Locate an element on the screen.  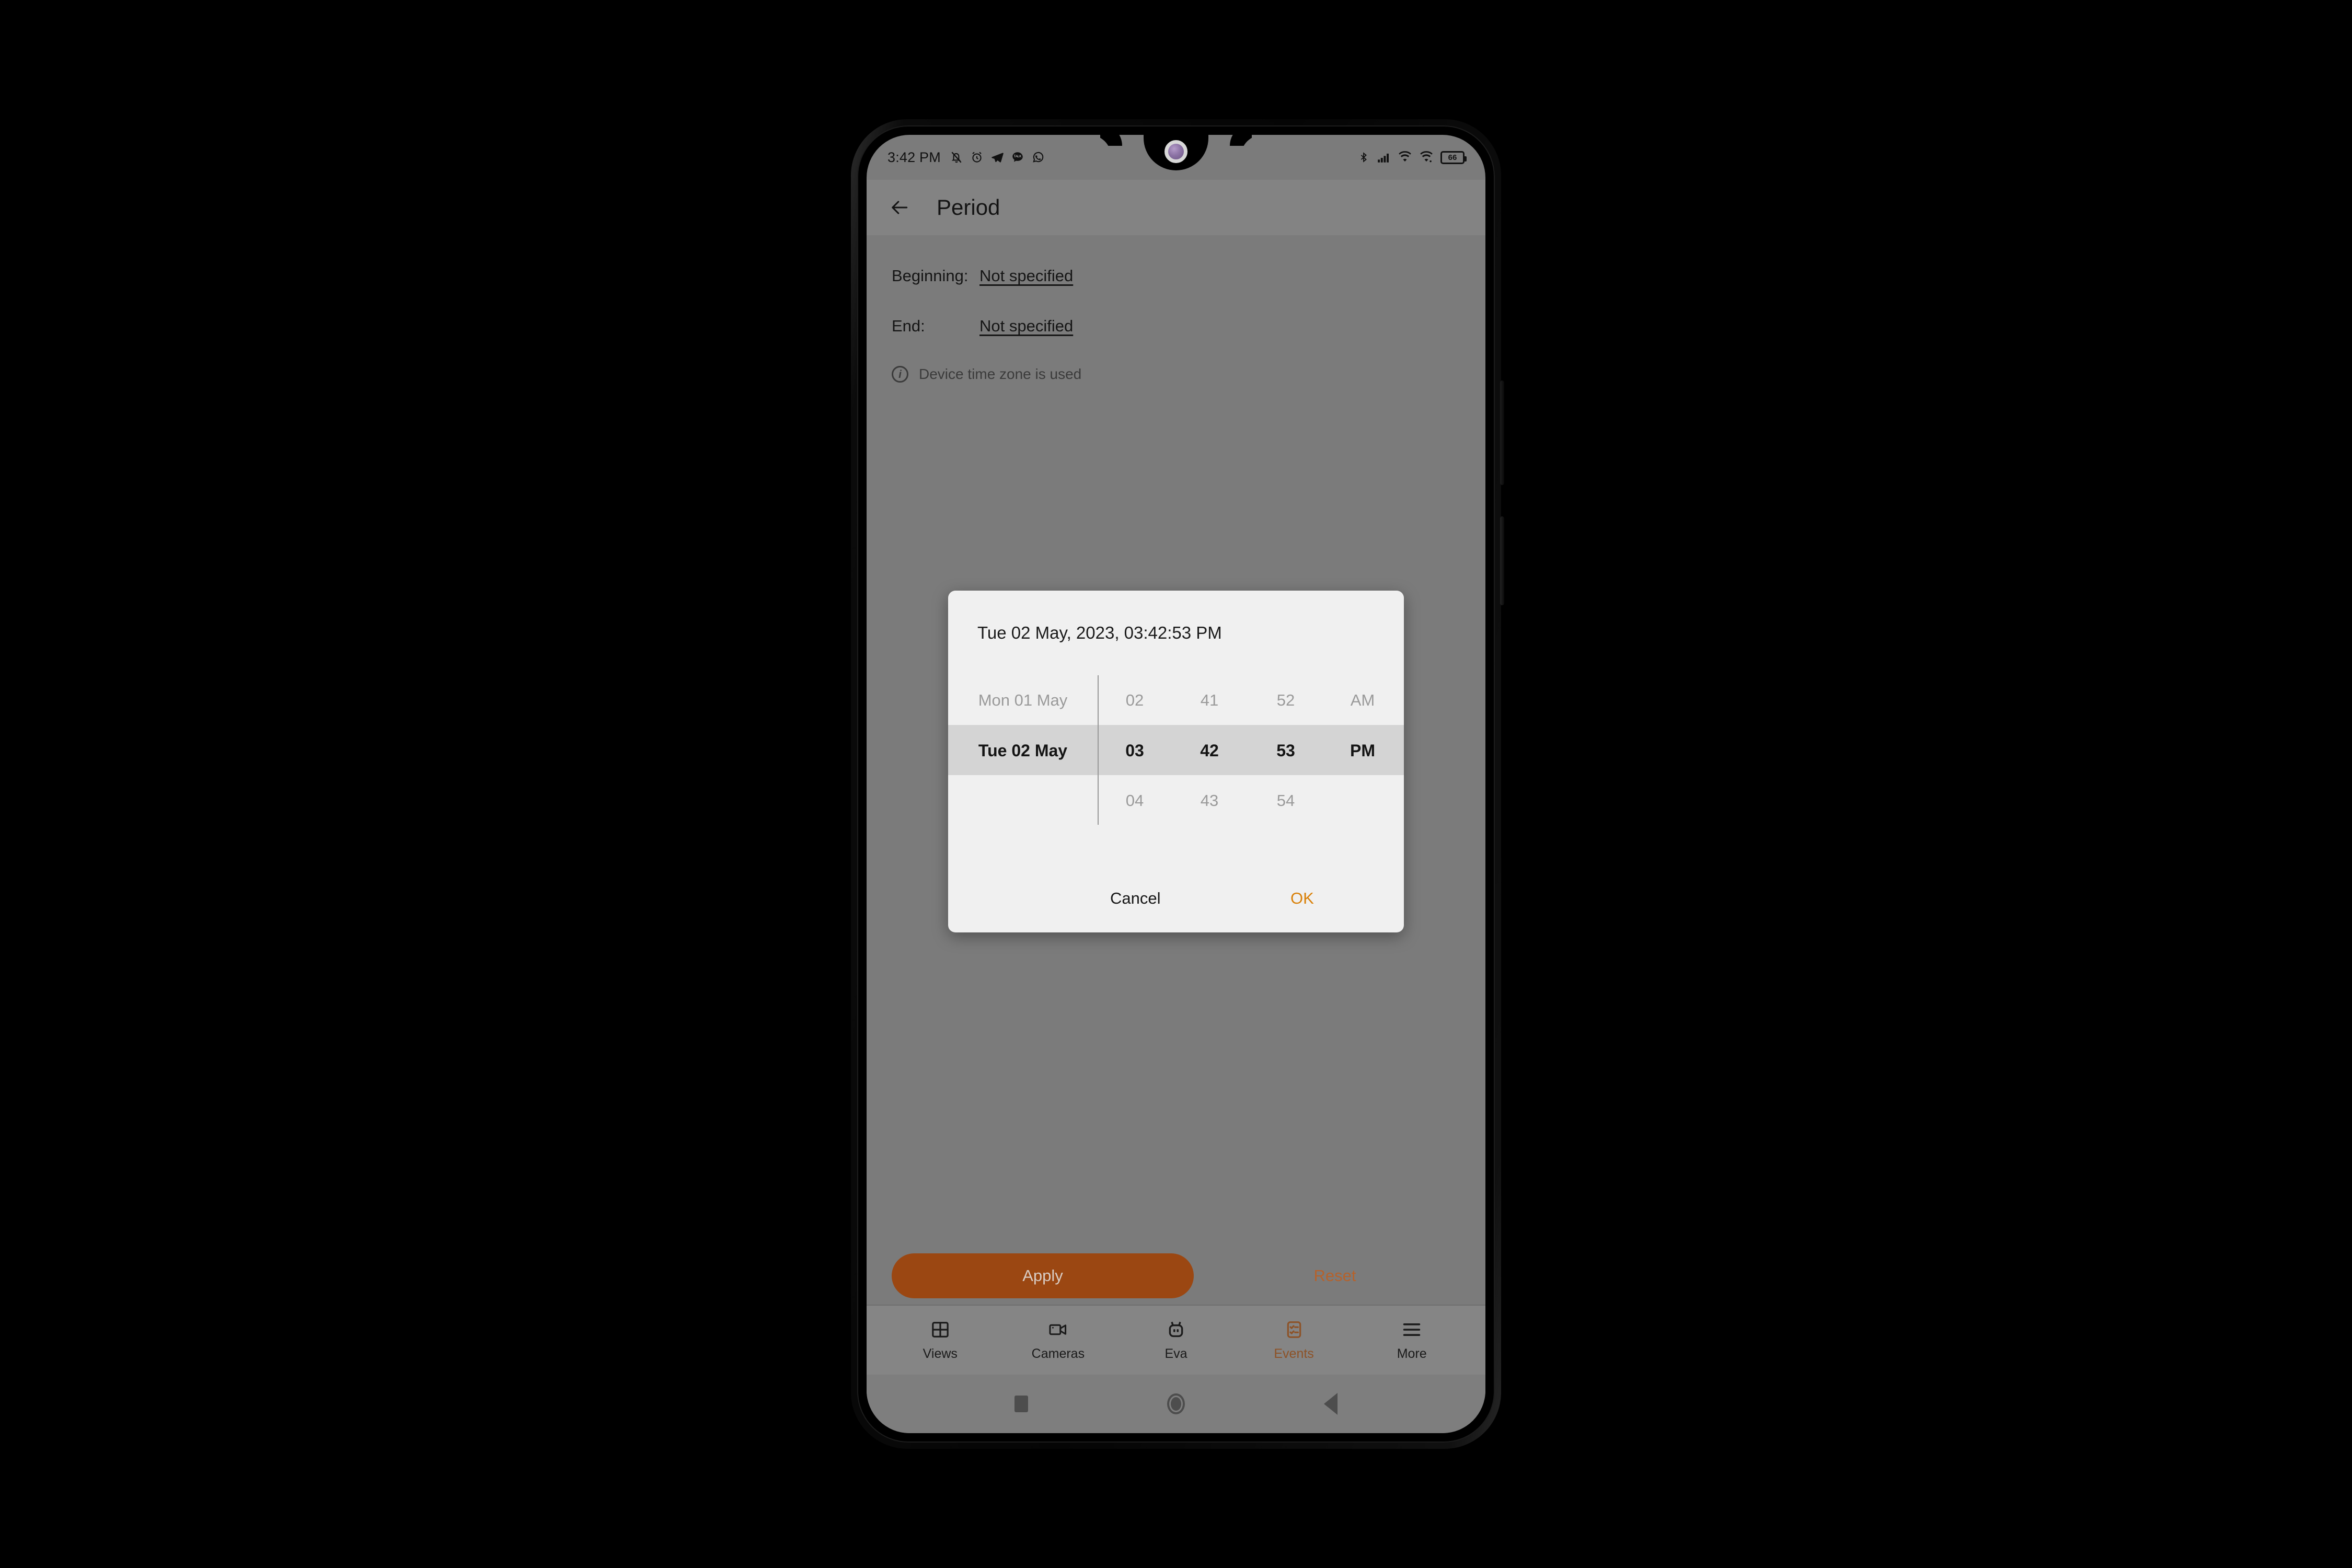
app-bar: Period is located at coordinates (1176, 207).